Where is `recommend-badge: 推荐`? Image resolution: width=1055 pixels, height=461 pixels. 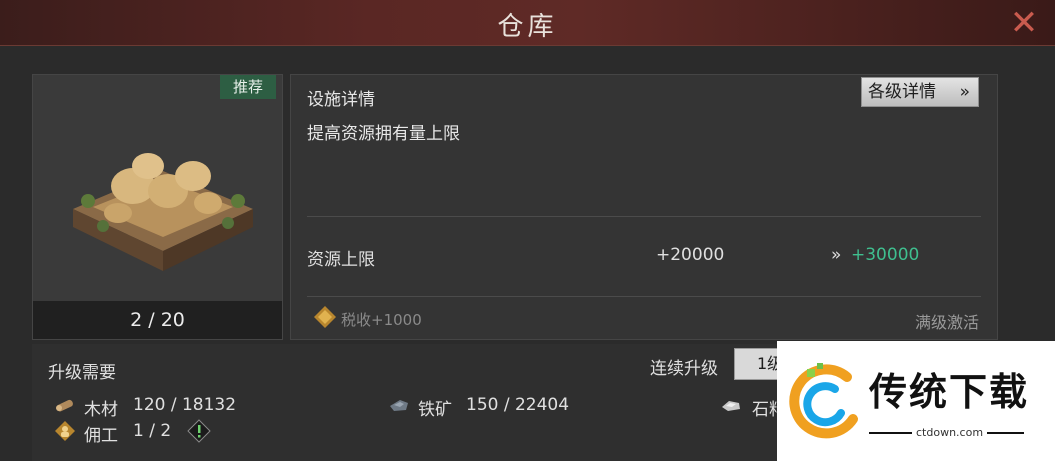
recommend-badge: 推荐 is located at coordinates (248, 87).